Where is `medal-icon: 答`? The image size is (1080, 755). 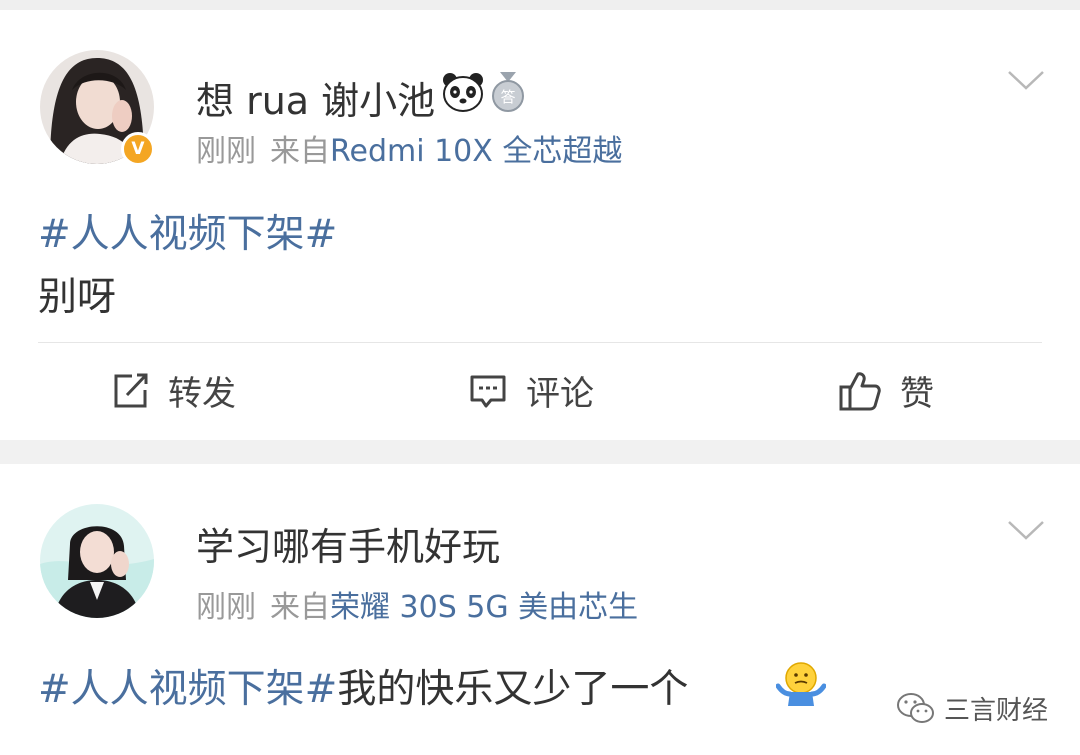
medal-icon: 答 is located at coordinates (508, 92).